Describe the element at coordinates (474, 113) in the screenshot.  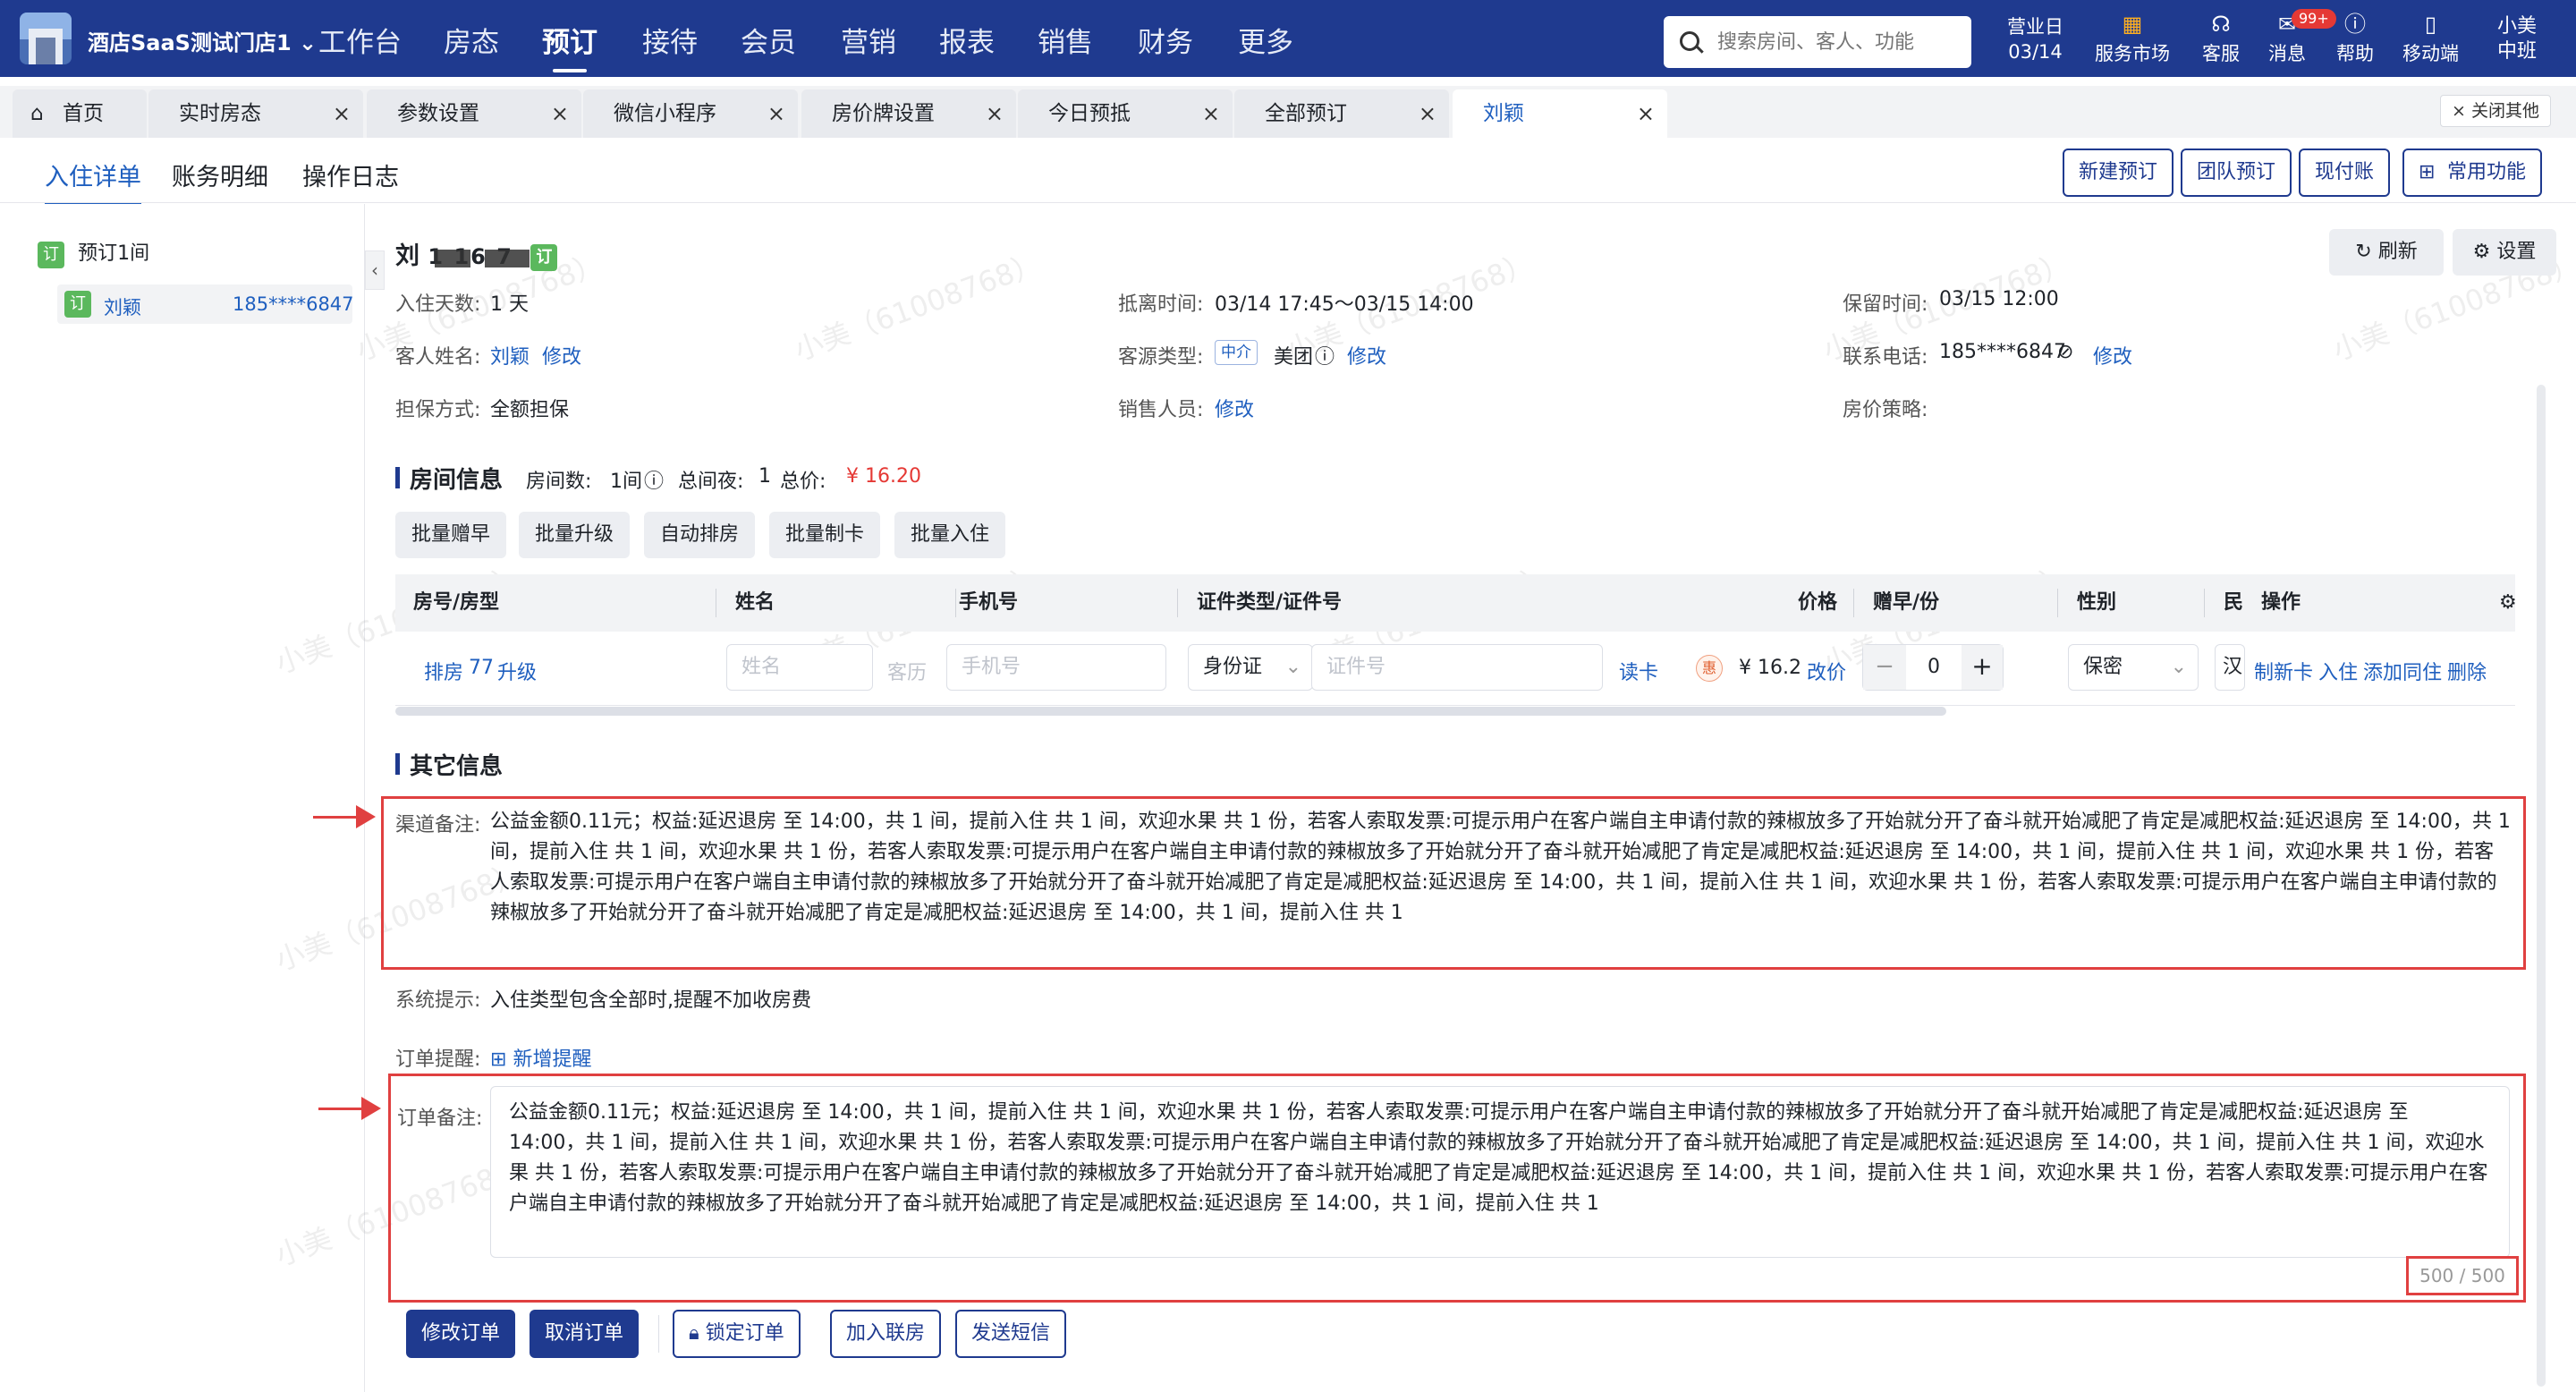
I see `tab-params: 参数设置 ×` at that location.